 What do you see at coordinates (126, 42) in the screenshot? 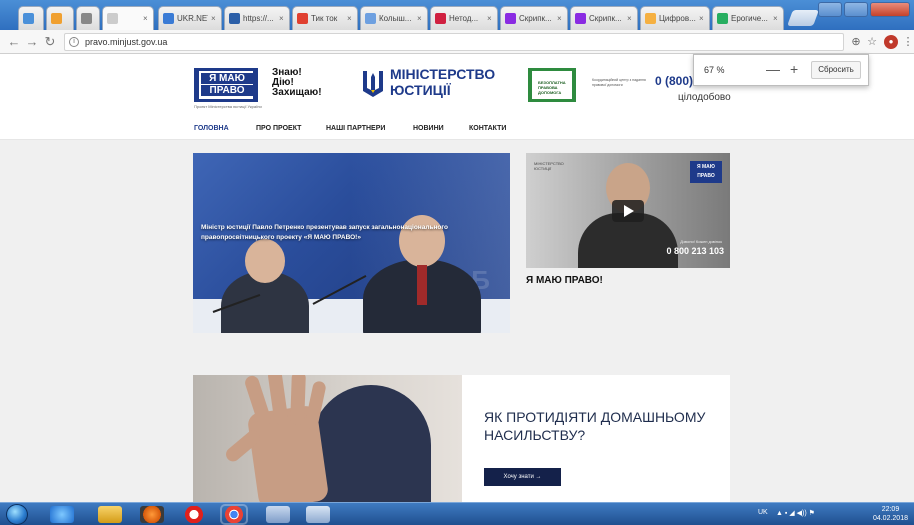
I see `url-text: pravo.minjust.gov.ua` at bounding box center [126, 42].